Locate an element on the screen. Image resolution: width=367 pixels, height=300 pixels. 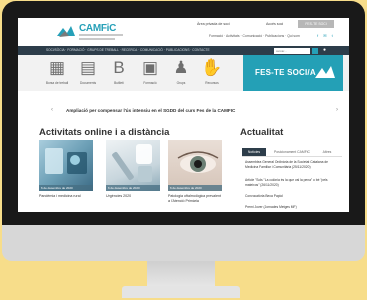
quick-link-2: ▤ Documents is located at coordinates (88, 71).